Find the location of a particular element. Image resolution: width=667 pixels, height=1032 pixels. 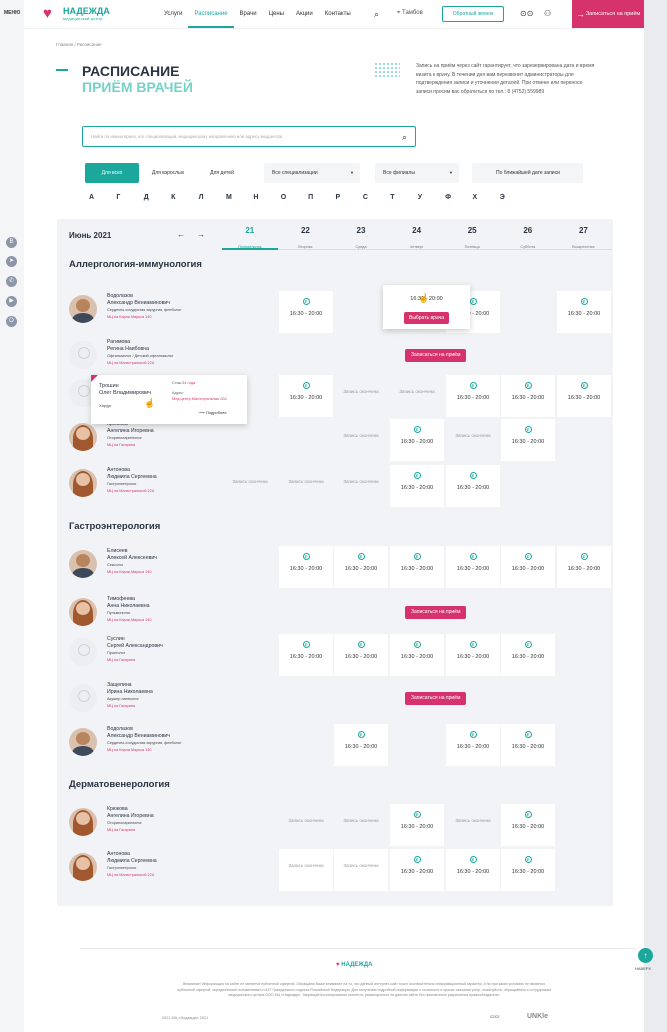

book-appointment-button: → Записаться на приём is located at coordinates (608, 14).